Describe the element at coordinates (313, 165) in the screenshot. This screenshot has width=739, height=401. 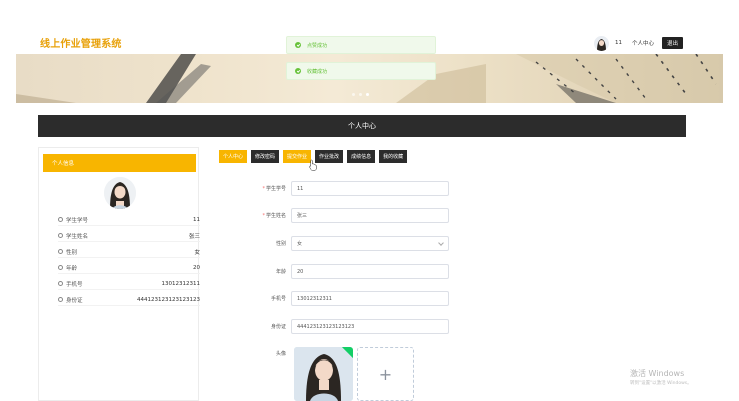
I see `hand-cursor-icon` at that location.